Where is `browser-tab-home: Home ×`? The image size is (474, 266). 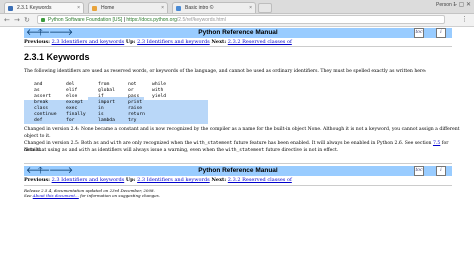
browser-tab-home: Home × is located at coordinates (128, 7).